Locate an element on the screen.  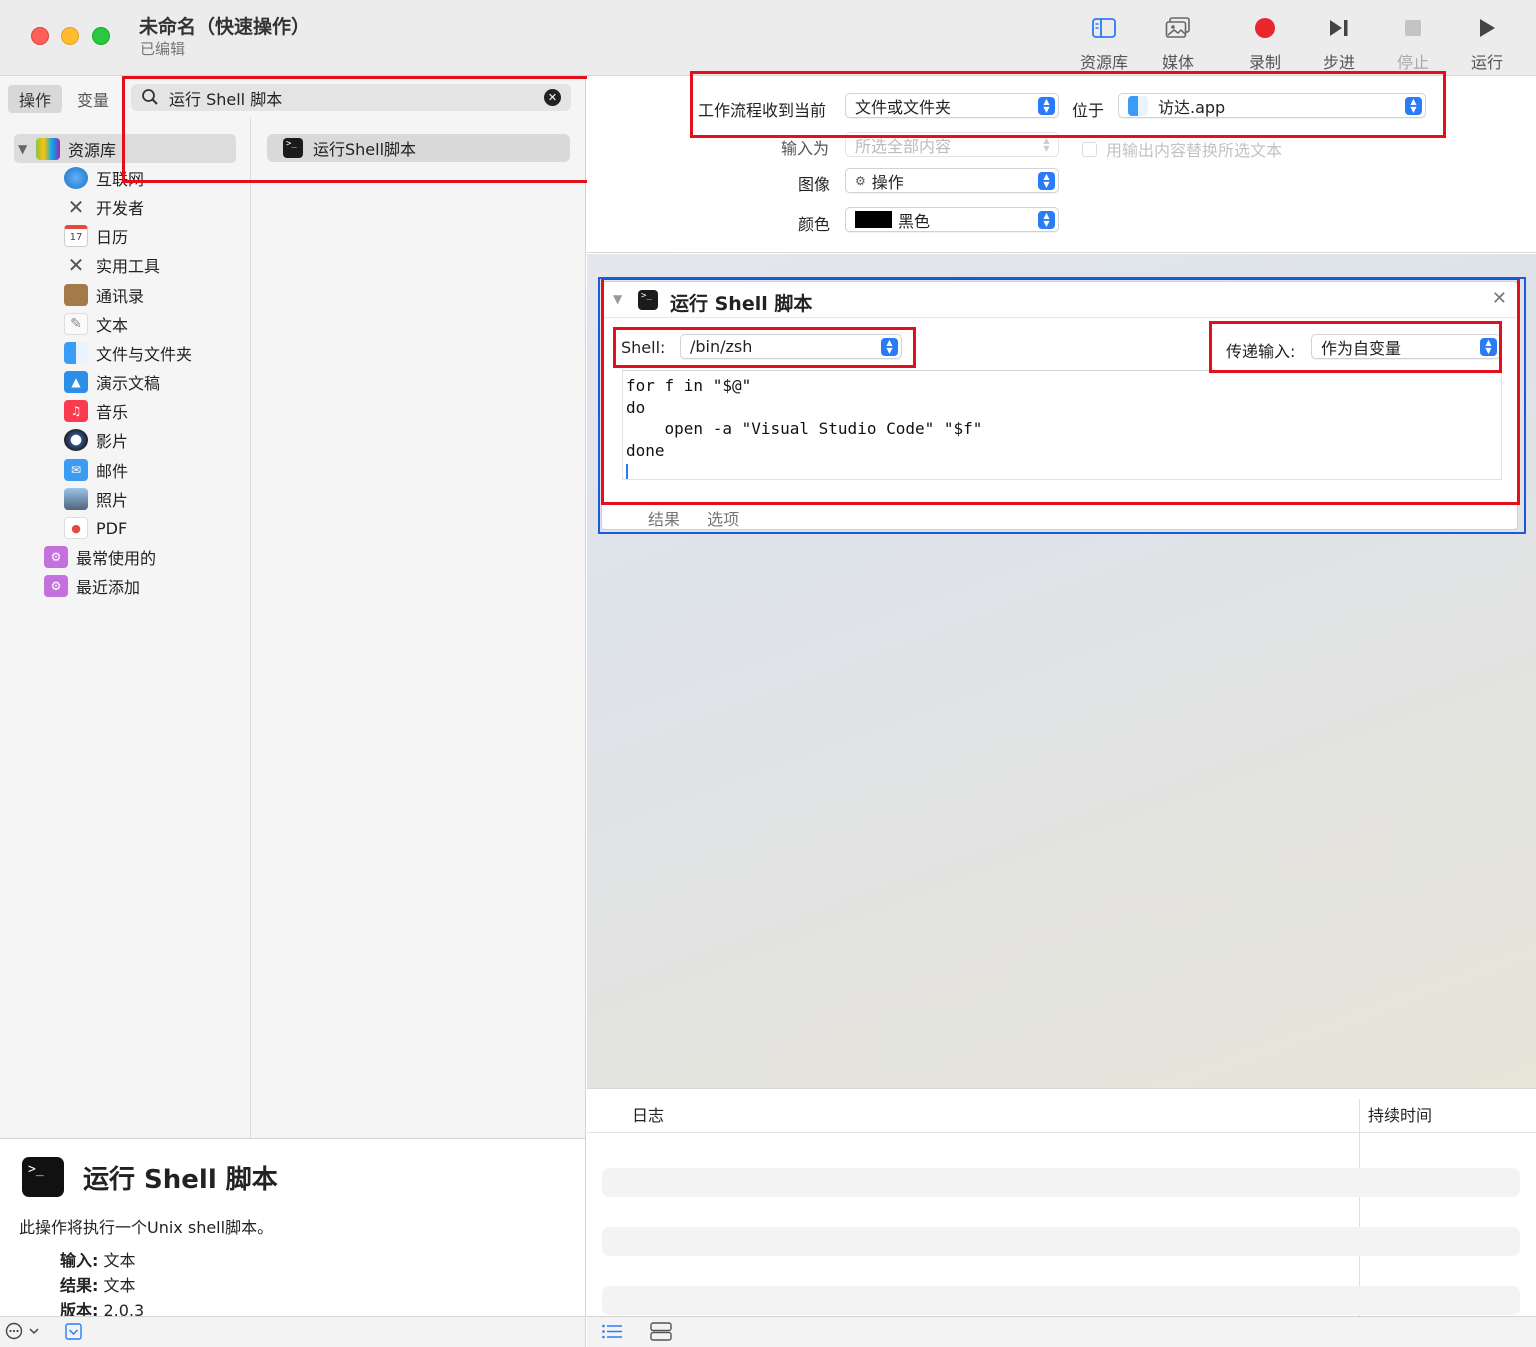
application-popup: 访达.app ▲ ▼ is located at coordinates (1272, 105).